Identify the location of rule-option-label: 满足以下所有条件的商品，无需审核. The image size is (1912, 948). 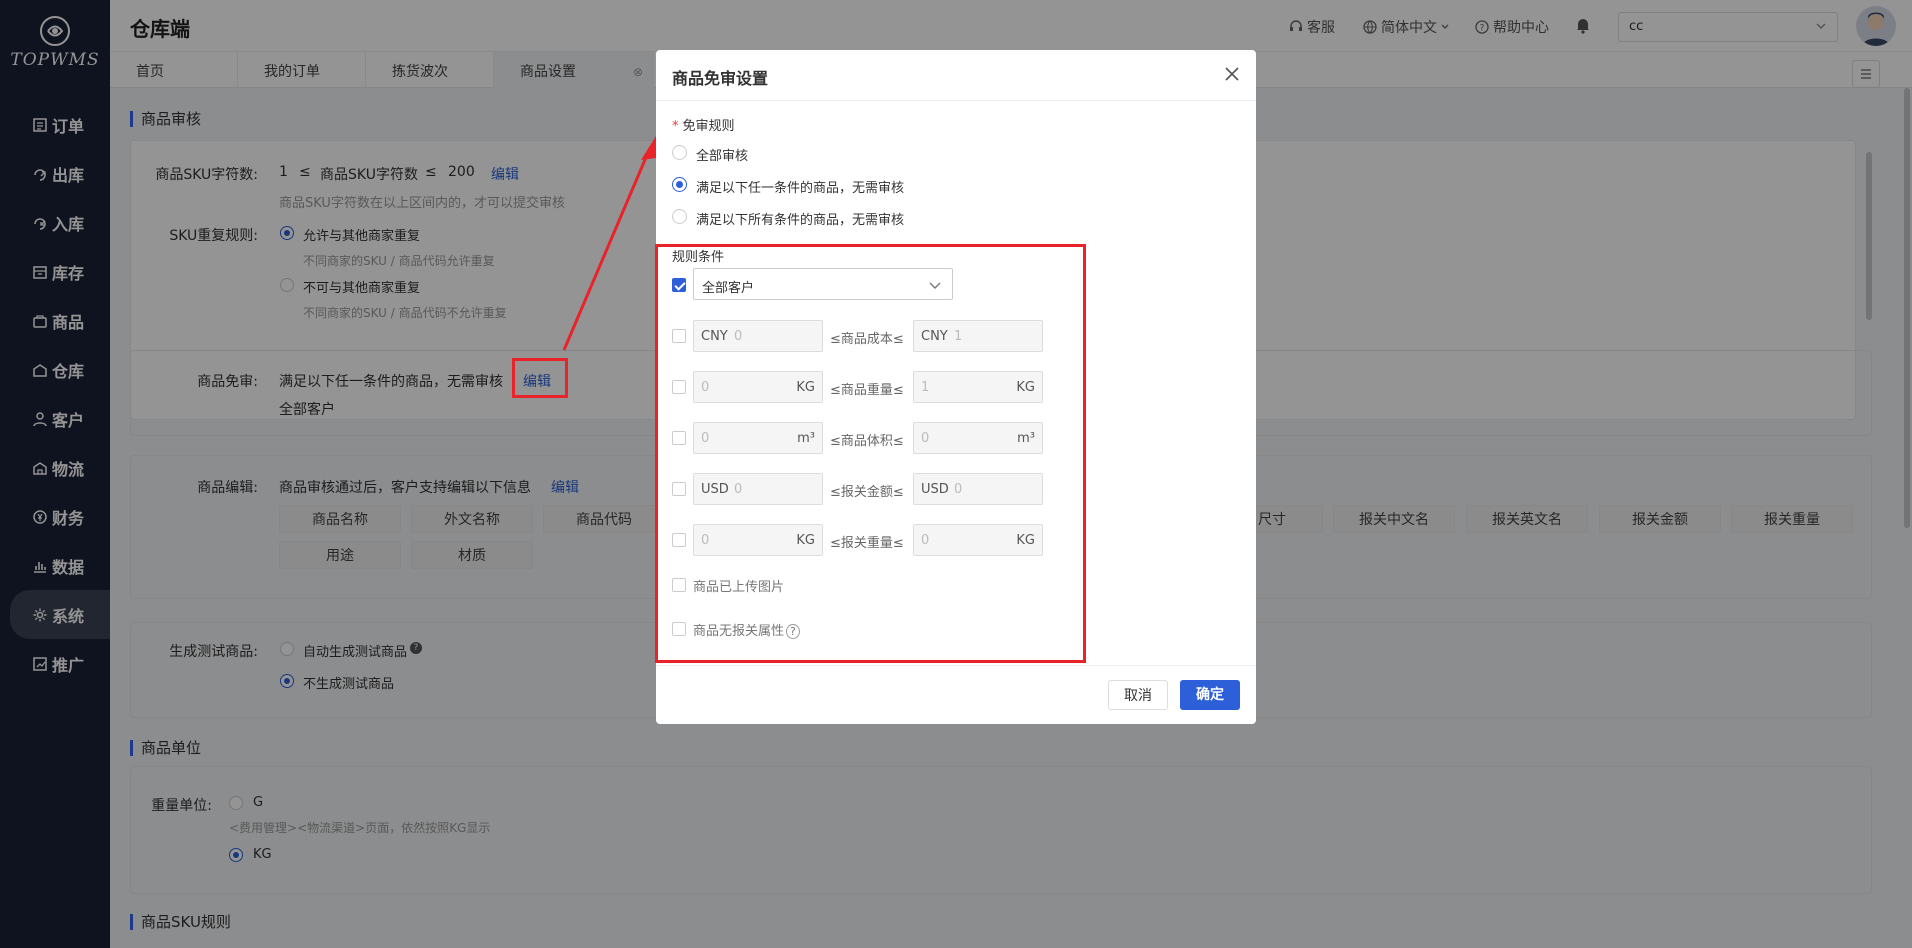
(800, 220).